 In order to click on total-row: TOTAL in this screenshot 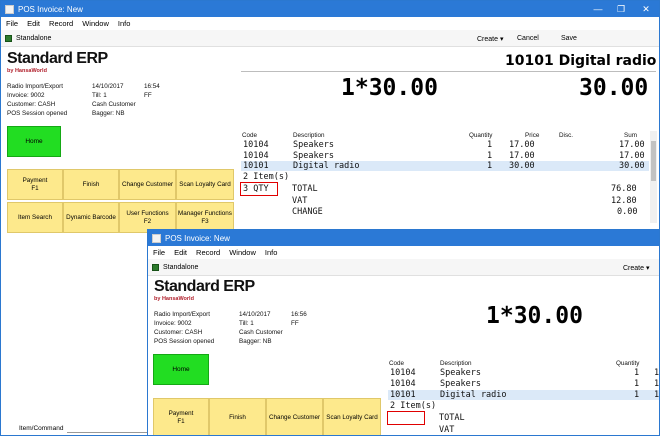, I will do `click(452, 418)`.